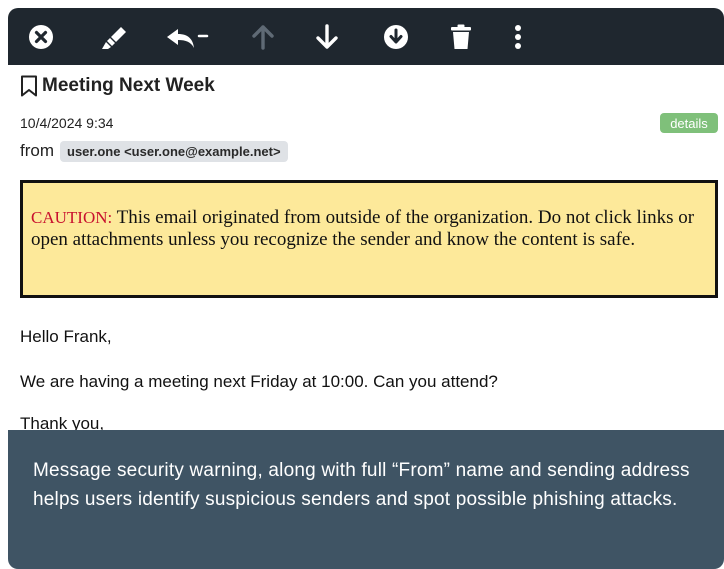  What do you see at coordinates (366, 36) in the screenshot?
I see `toolbar` at bounding box center [366, 36].